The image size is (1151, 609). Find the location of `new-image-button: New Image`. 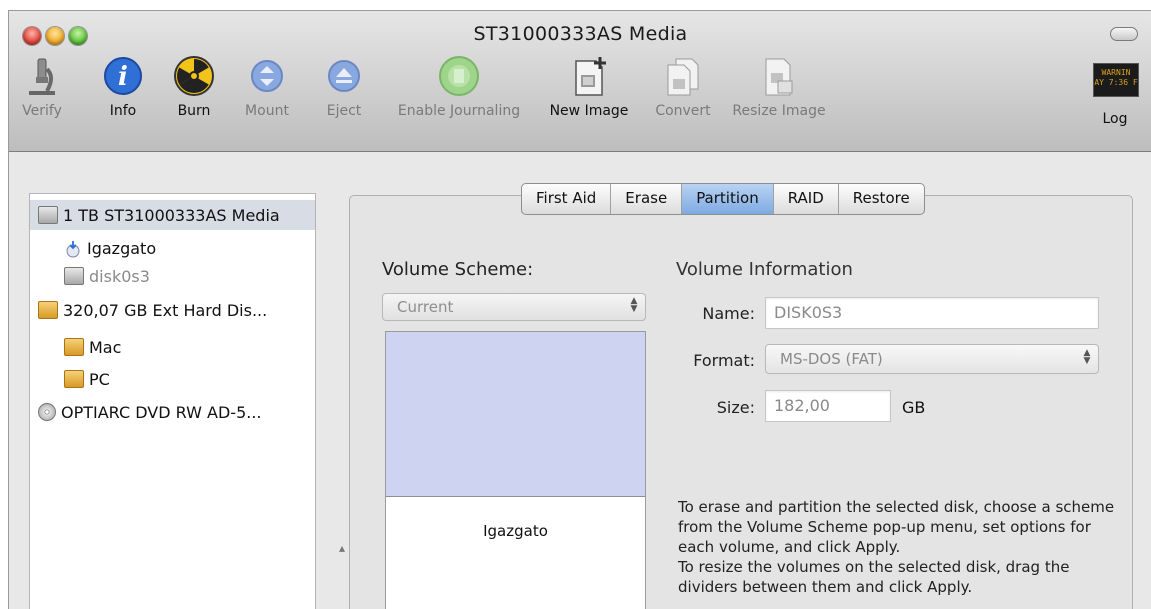

new-image-button: New Image is located at coordinates (589, 87).